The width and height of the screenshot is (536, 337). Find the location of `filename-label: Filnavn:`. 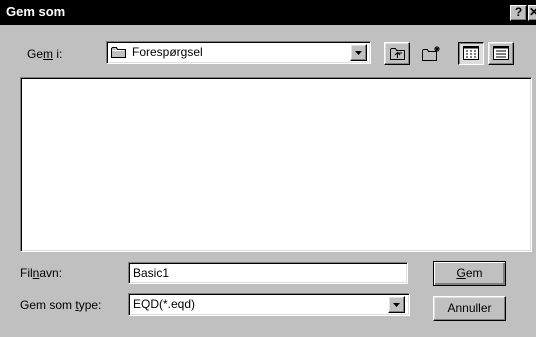

filename-label: Filnavn: is located at coordinates (41, 273).